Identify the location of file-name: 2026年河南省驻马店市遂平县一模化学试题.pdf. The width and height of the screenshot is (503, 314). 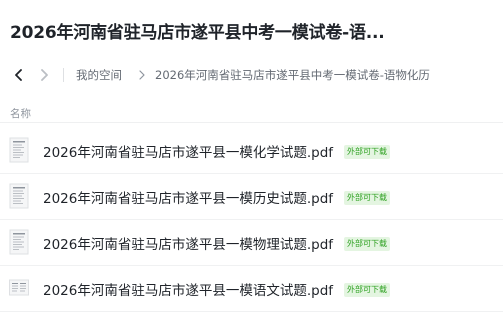
(188, 151).